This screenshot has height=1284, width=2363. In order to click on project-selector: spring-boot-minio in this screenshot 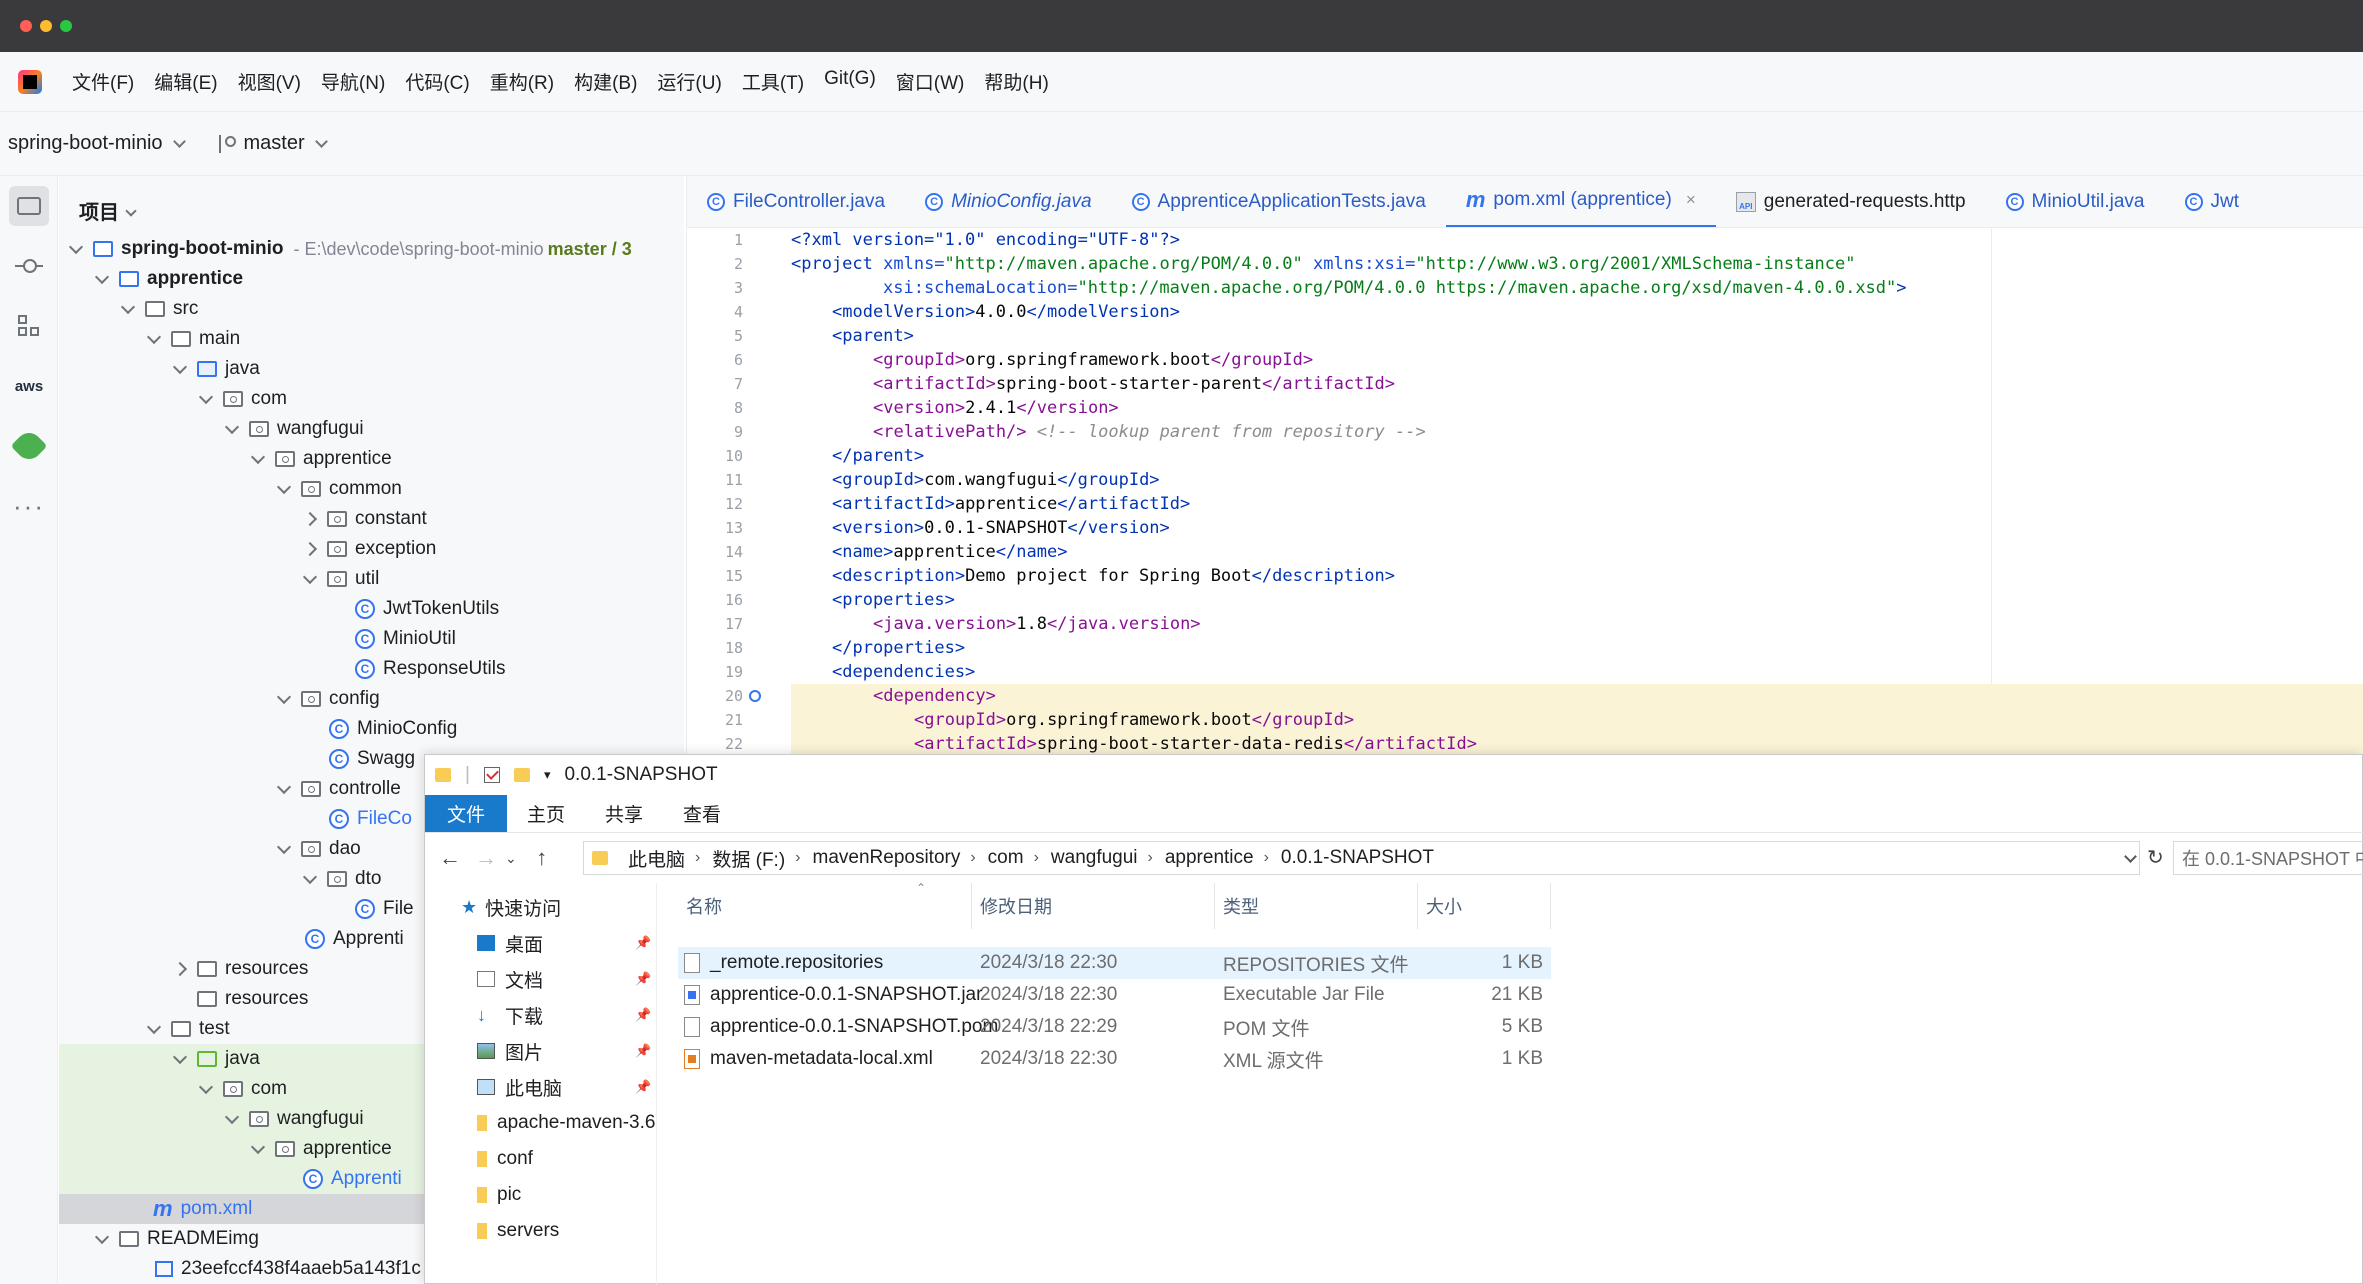, I will do `click(85, 143)`.